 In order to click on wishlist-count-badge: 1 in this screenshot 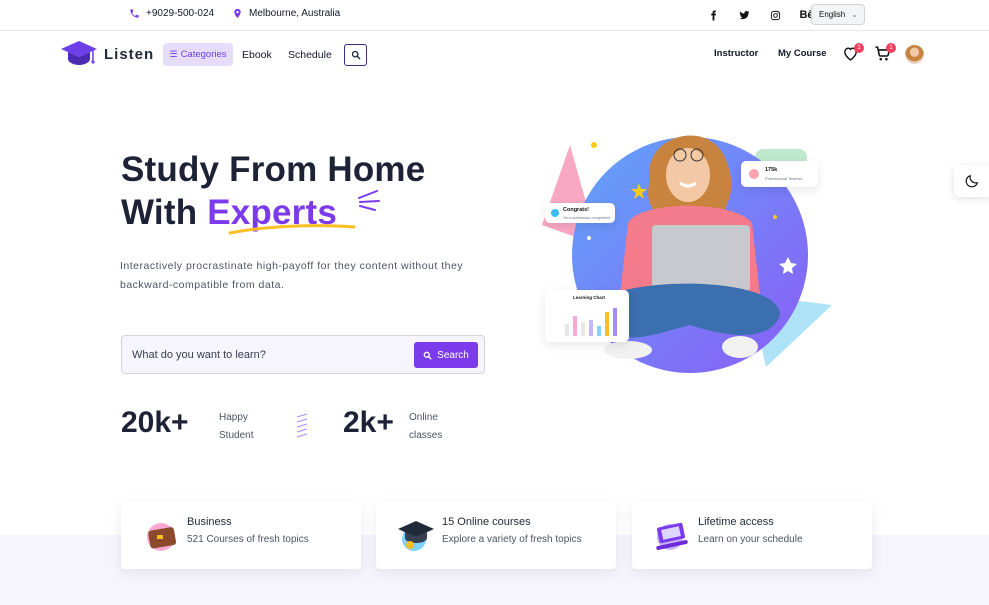, I will do `click(859, 48)`.